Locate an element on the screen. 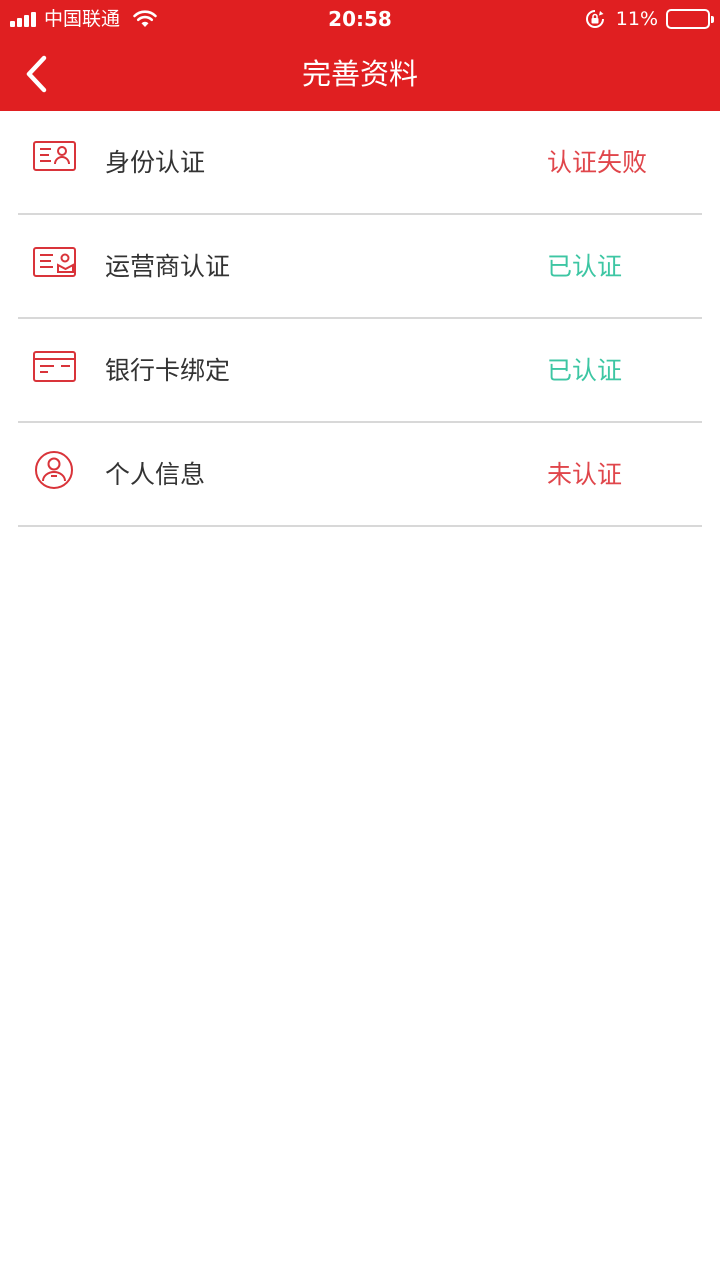  user-circle-icon is located at coordinates (54, 470).